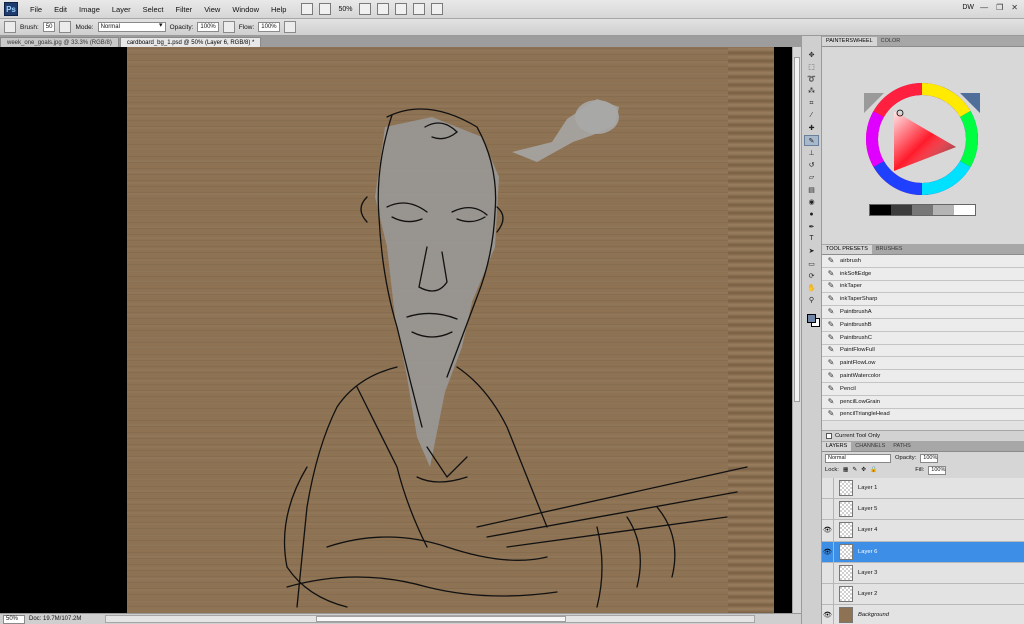 The width and height of the screenshot is (1024, 624). Describe the element at coordinates (923, 531) in the screenshot. I see `layer-row: 👁 Layer 4` at that location.